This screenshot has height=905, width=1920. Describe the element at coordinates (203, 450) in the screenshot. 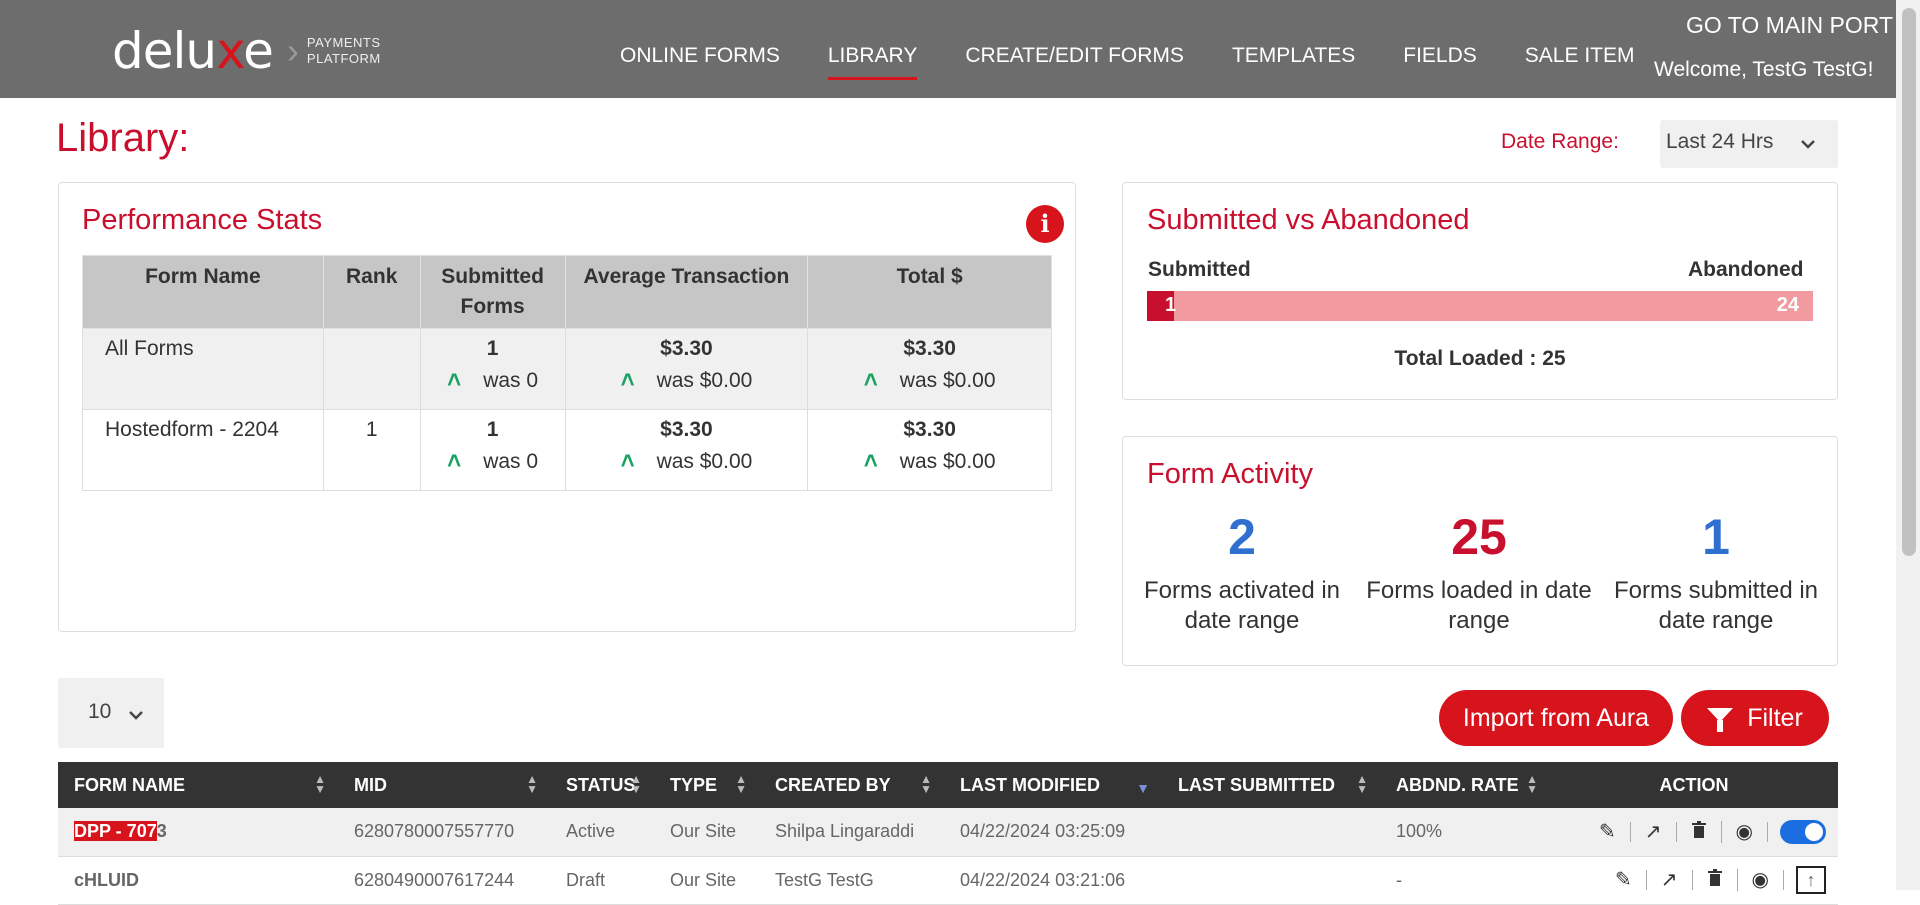

I see `form-name-cell: Hostedform - 2204` at that location.